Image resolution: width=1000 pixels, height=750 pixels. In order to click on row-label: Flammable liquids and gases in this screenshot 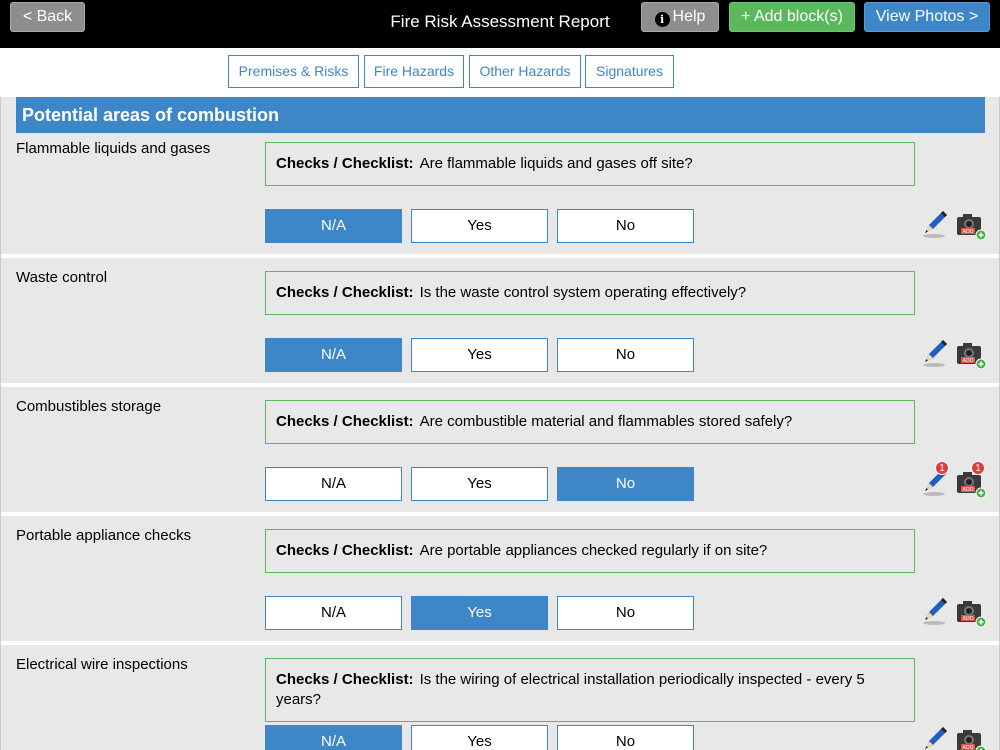, I will do `click(113, 148)`.